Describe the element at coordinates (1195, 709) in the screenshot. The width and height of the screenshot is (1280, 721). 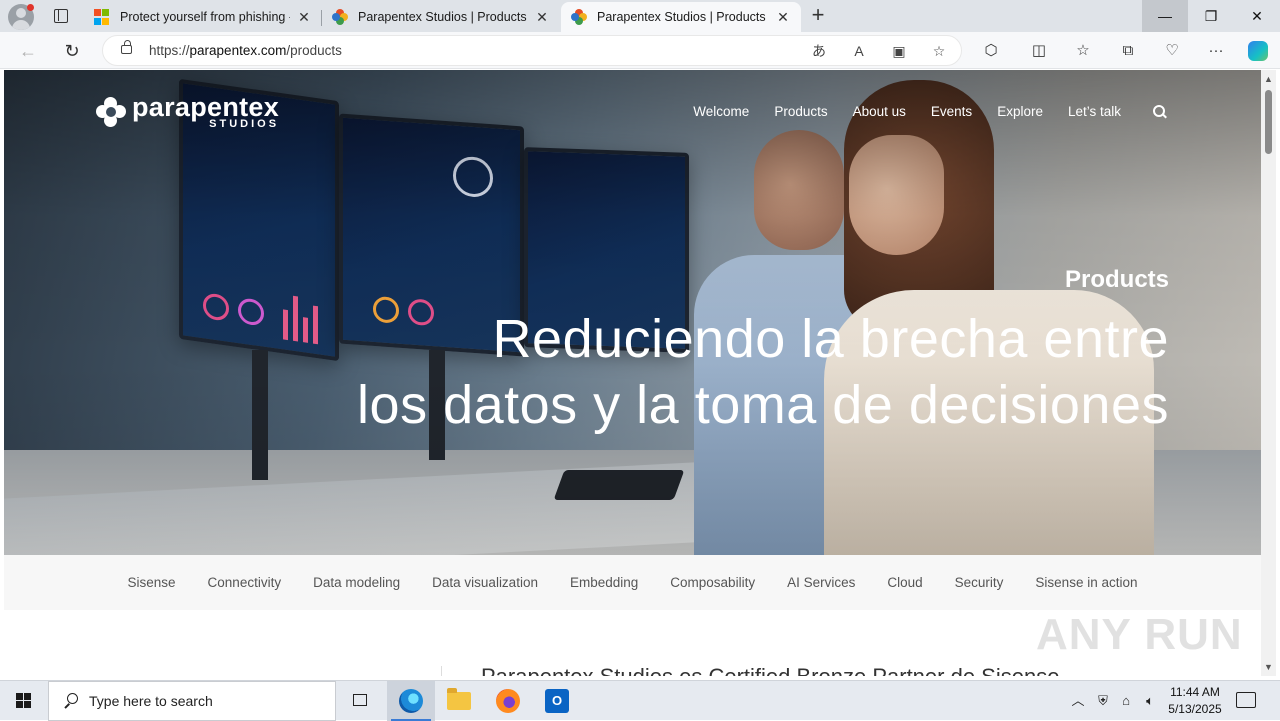
I see `clock-date: 5/13/2025` at that location.